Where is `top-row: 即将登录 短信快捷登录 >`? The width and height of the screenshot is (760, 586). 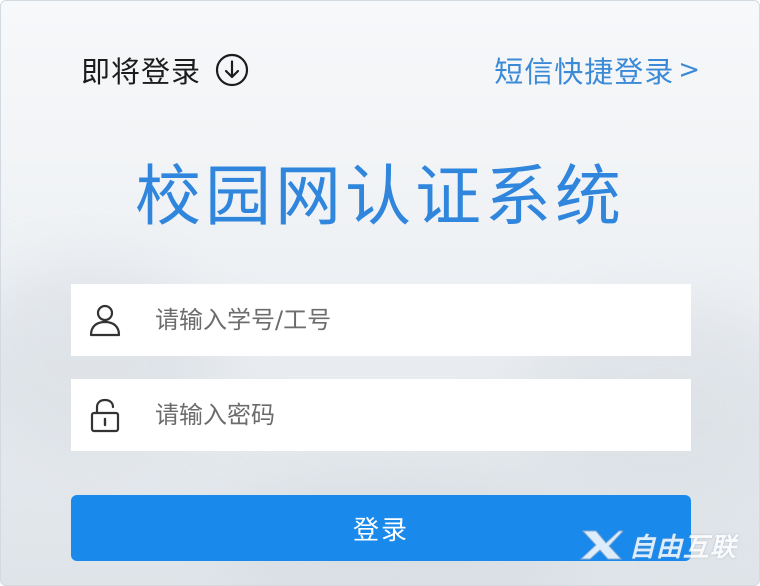
top-row: 即将登录 短信快捷登录 > is located at coordinates (391, 70).